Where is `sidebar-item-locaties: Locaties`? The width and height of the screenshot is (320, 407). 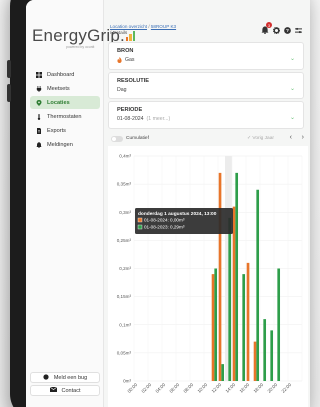
sidebar-item-locaties: Locaties is located at coordinates (65, 102).